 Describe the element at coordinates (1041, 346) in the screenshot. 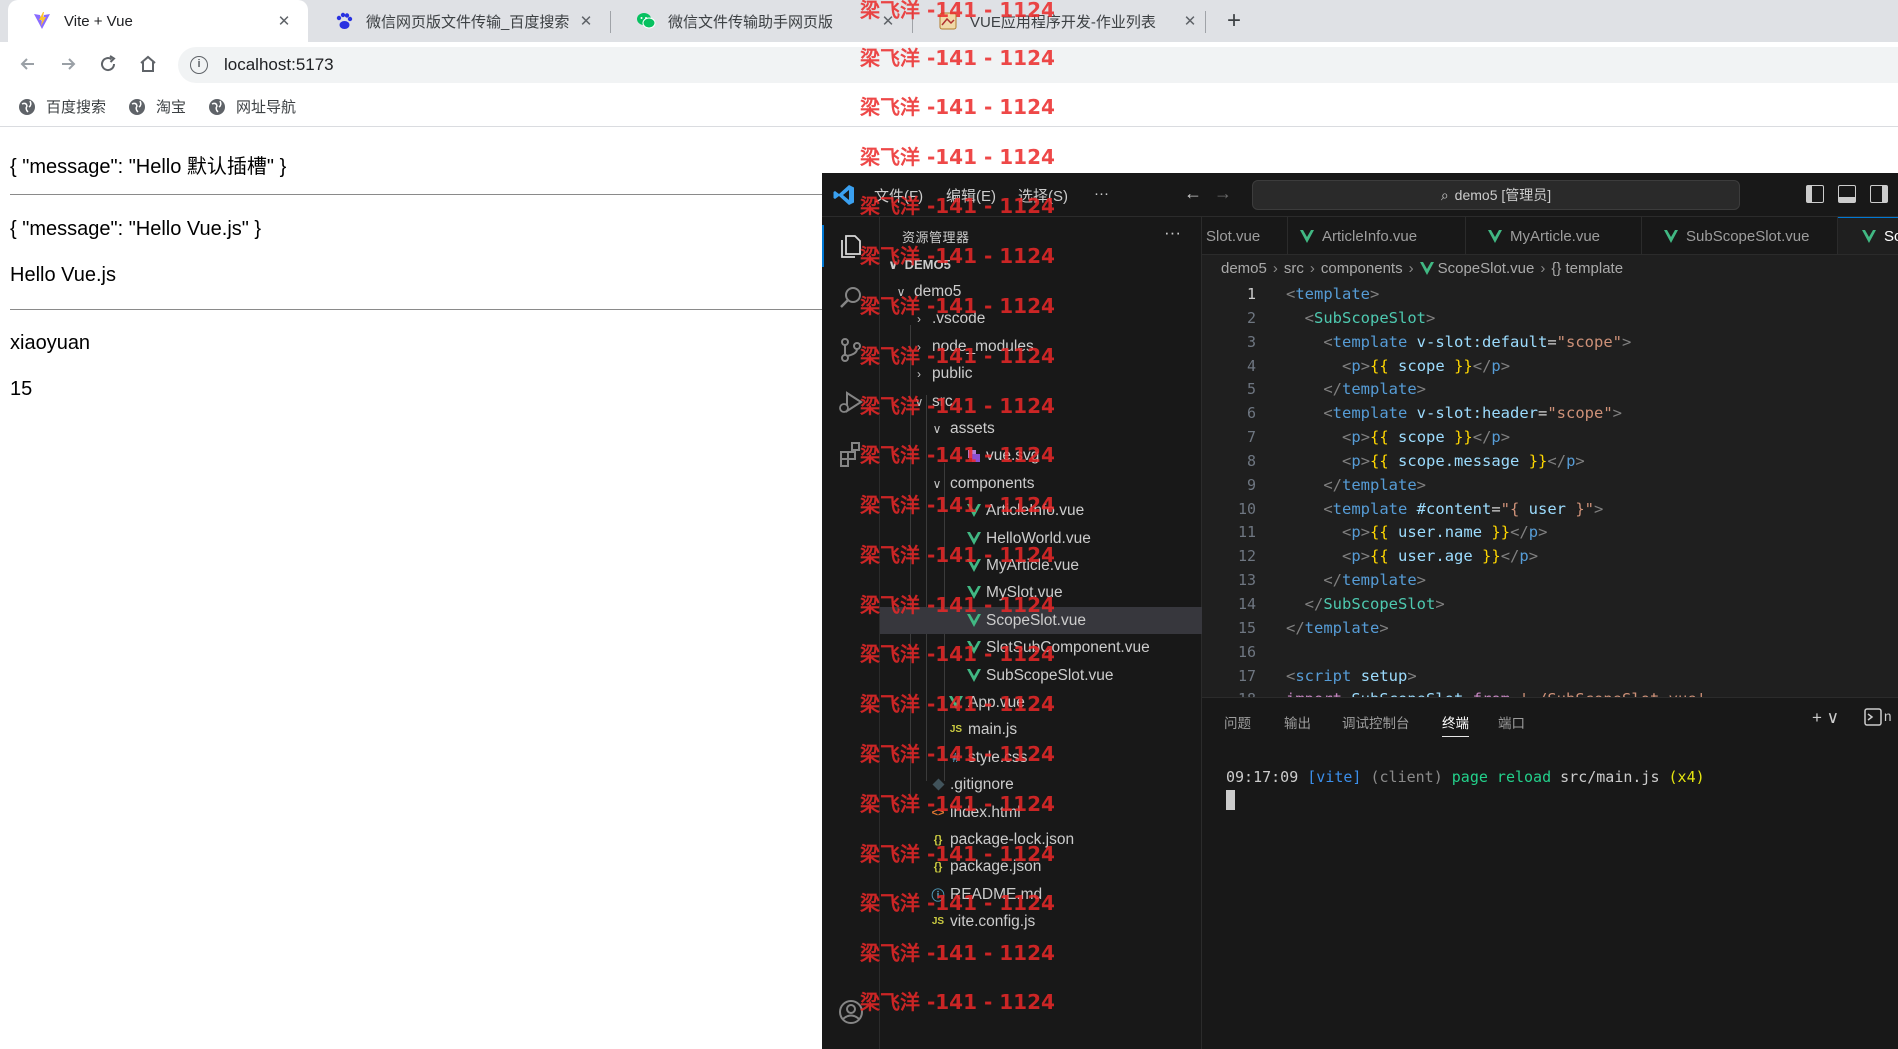

I see `tree-folder-node-modules: › node_modules` at that location.